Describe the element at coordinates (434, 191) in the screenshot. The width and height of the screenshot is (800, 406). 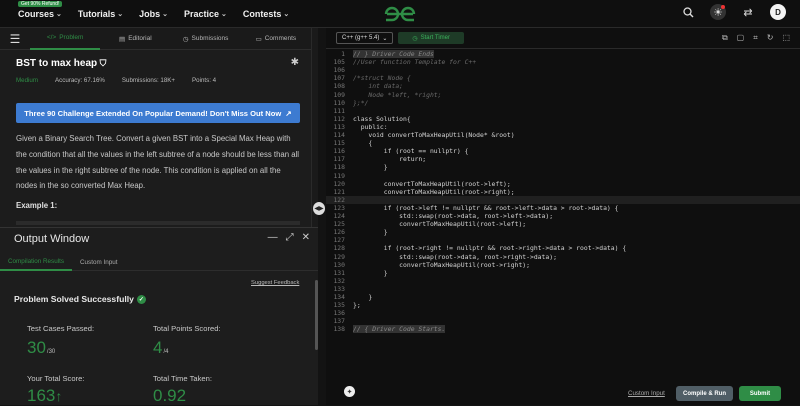
I see `code-text: convertToMaxHeapUtil(root->right);` at that location.